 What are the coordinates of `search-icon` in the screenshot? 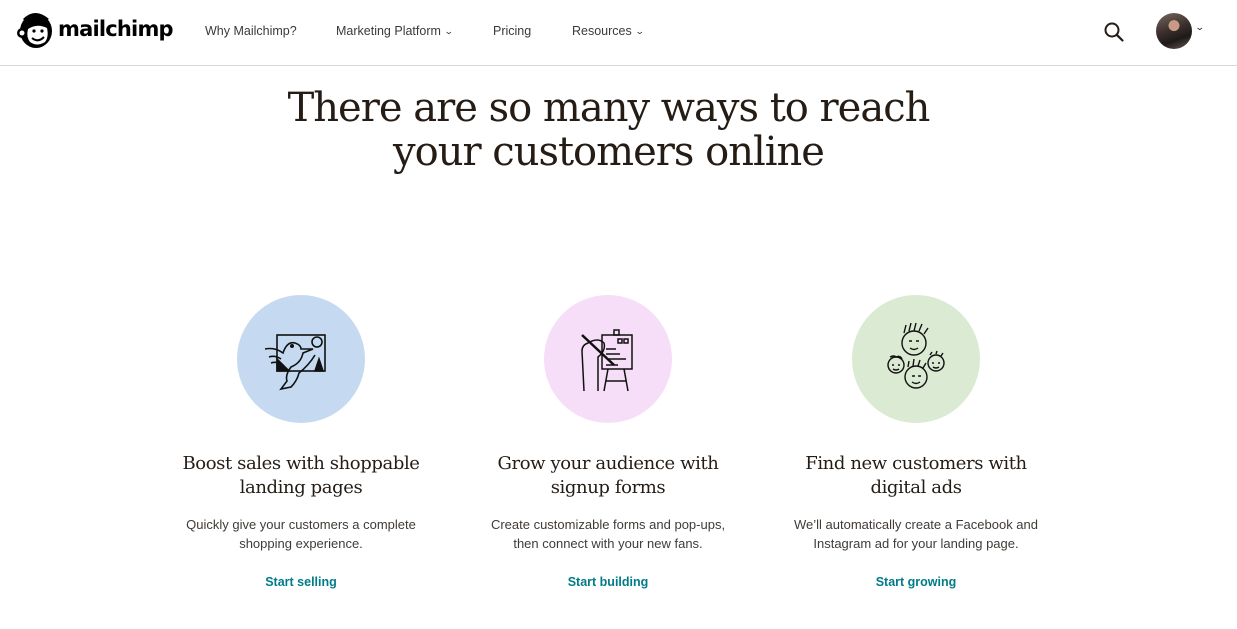 It's located at (1114, 32).